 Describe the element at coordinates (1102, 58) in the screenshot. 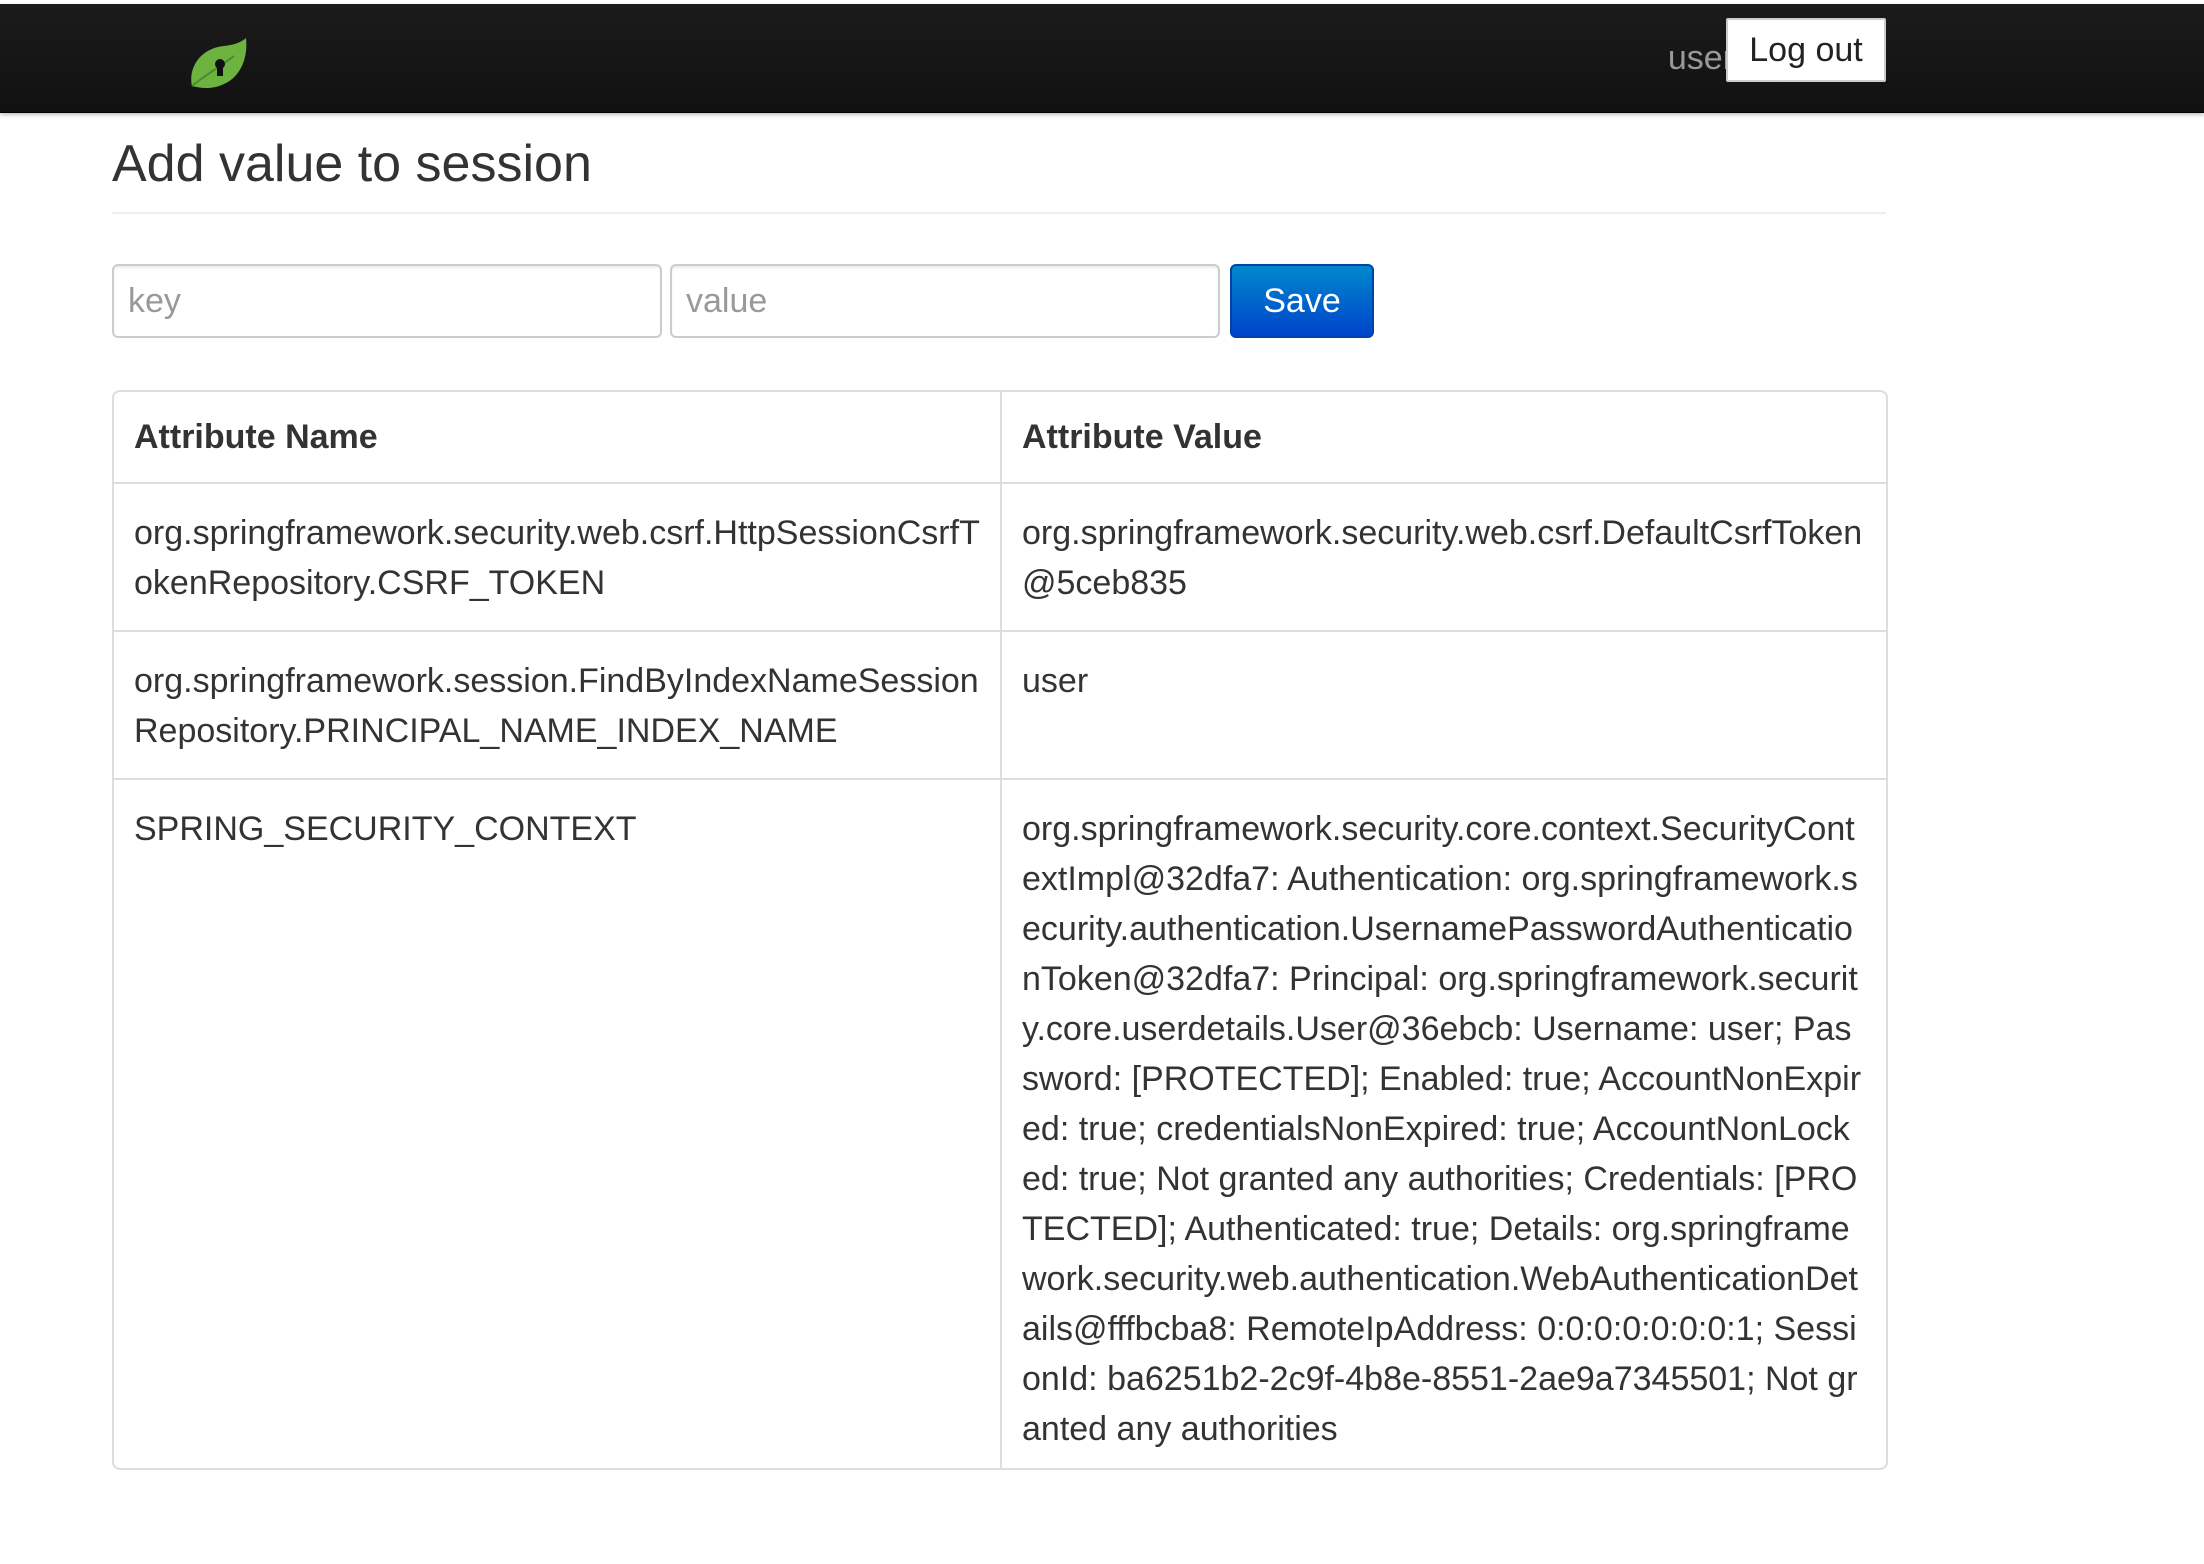

I see `top-navbar: user Log out` at that location.